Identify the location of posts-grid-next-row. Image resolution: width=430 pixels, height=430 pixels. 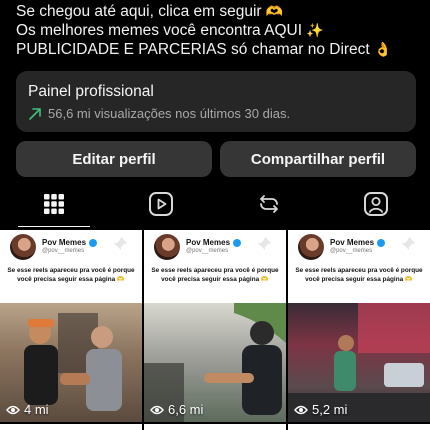
(215, 427).